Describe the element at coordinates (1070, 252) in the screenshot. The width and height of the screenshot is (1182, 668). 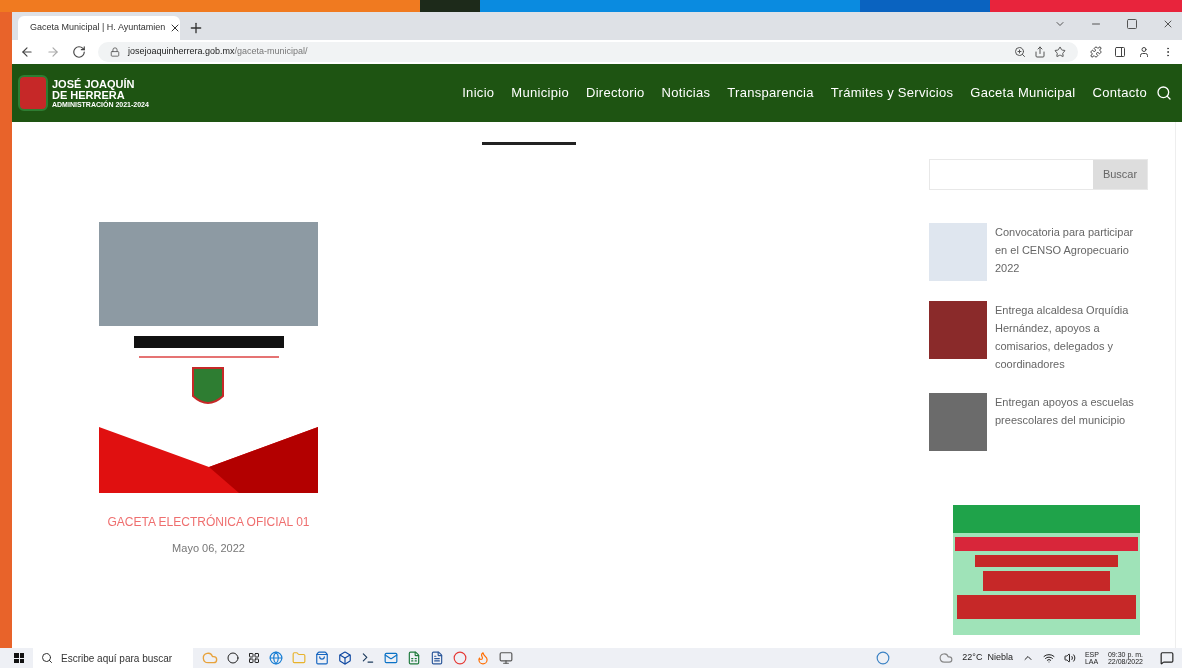
I see `recent-post-link: Convocatoria para participar en el CENSO Agropecuario 2022` at that location.